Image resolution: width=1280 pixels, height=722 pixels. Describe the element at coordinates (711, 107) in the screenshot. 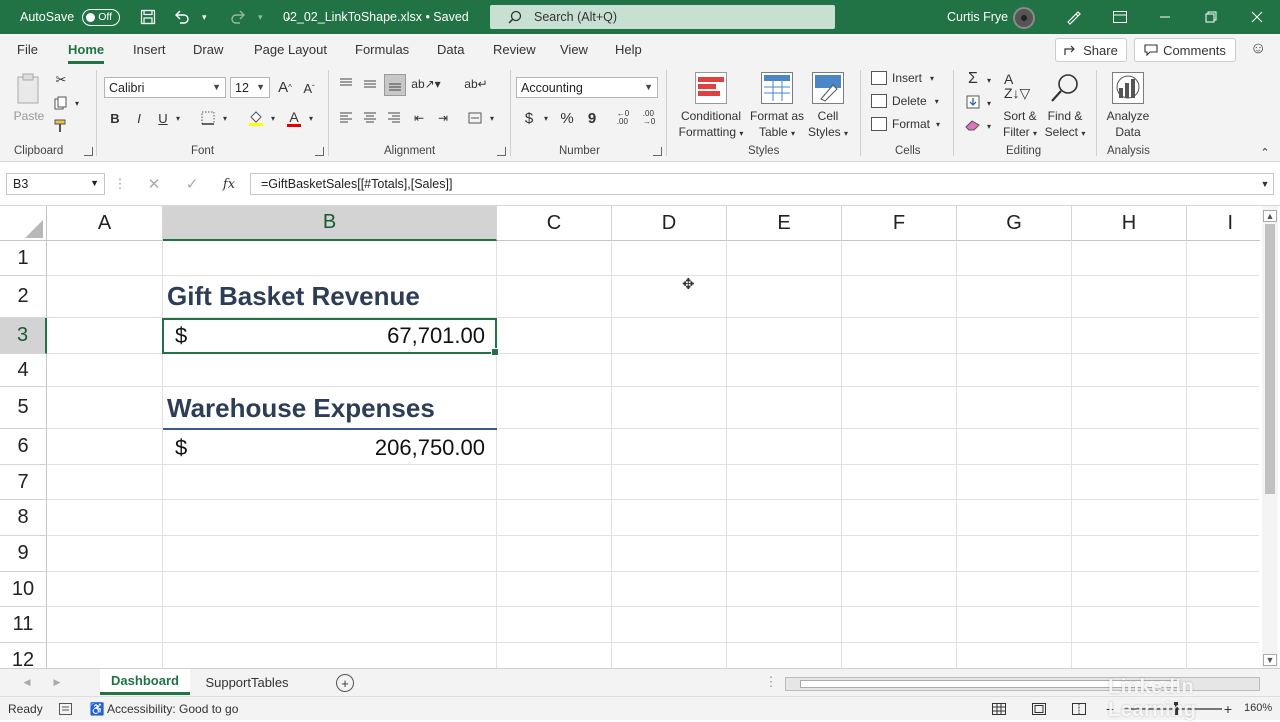

I see `conditional-formatting-button: Conditional Formatting ▾` at that location.